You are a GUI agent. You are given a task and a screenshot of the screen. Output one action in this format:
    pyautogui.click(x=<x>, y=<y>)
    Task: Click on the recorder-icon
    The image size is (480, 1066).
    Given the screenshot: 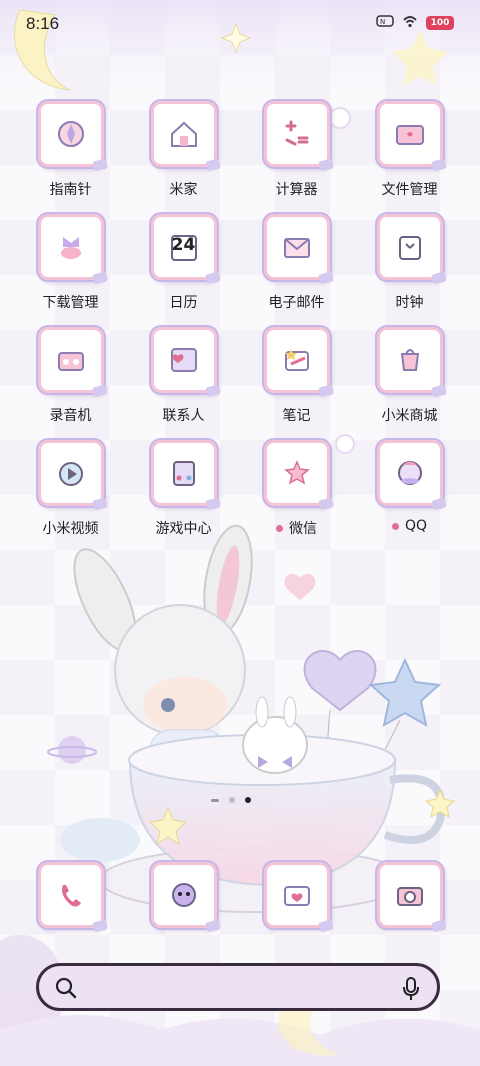 What is the action you would take?
    pyautogui.click(x=70, y=360)
    